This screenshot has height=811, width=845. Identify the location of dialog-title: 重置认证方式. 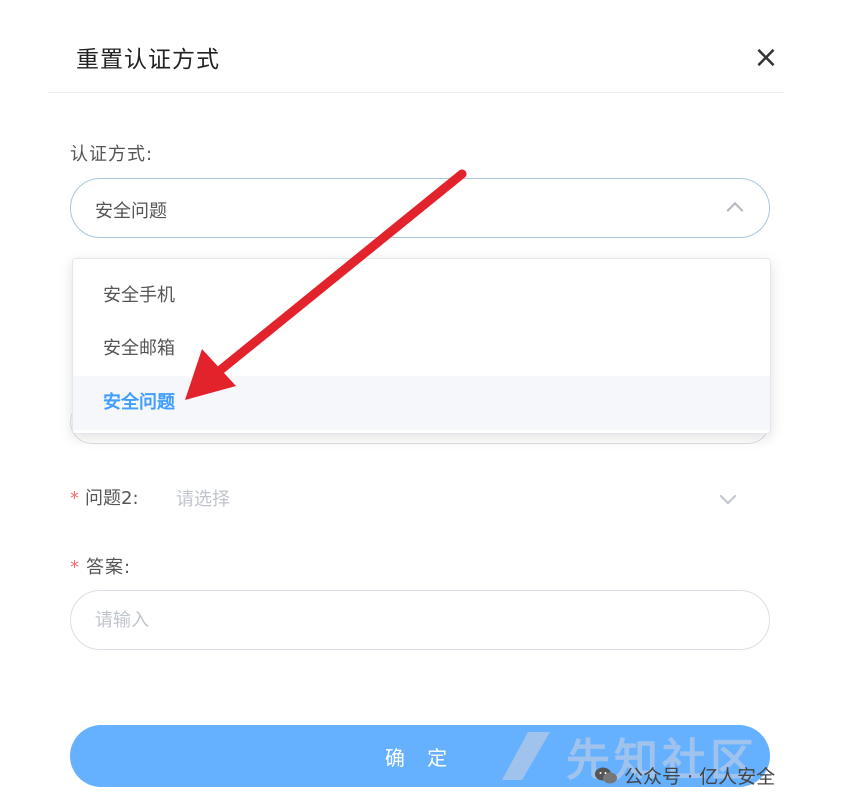
(148, 60).